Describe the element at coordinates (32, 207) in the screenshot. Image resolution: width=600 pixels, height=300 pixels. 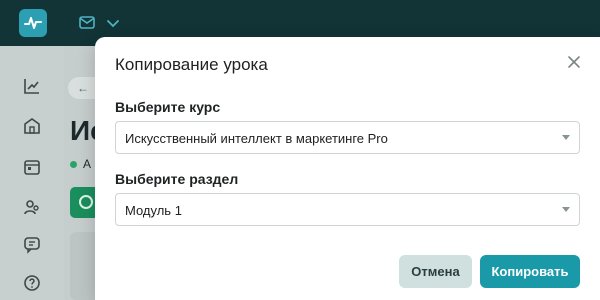
I see `users-icon` at that location.